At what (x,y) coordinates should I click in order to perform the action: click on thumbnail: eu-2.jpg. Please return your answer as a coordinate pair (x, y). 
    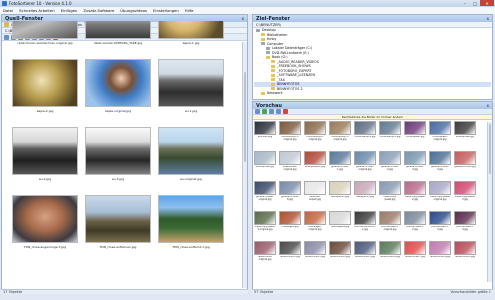
    Looking at the image, I should click on (45, 154).